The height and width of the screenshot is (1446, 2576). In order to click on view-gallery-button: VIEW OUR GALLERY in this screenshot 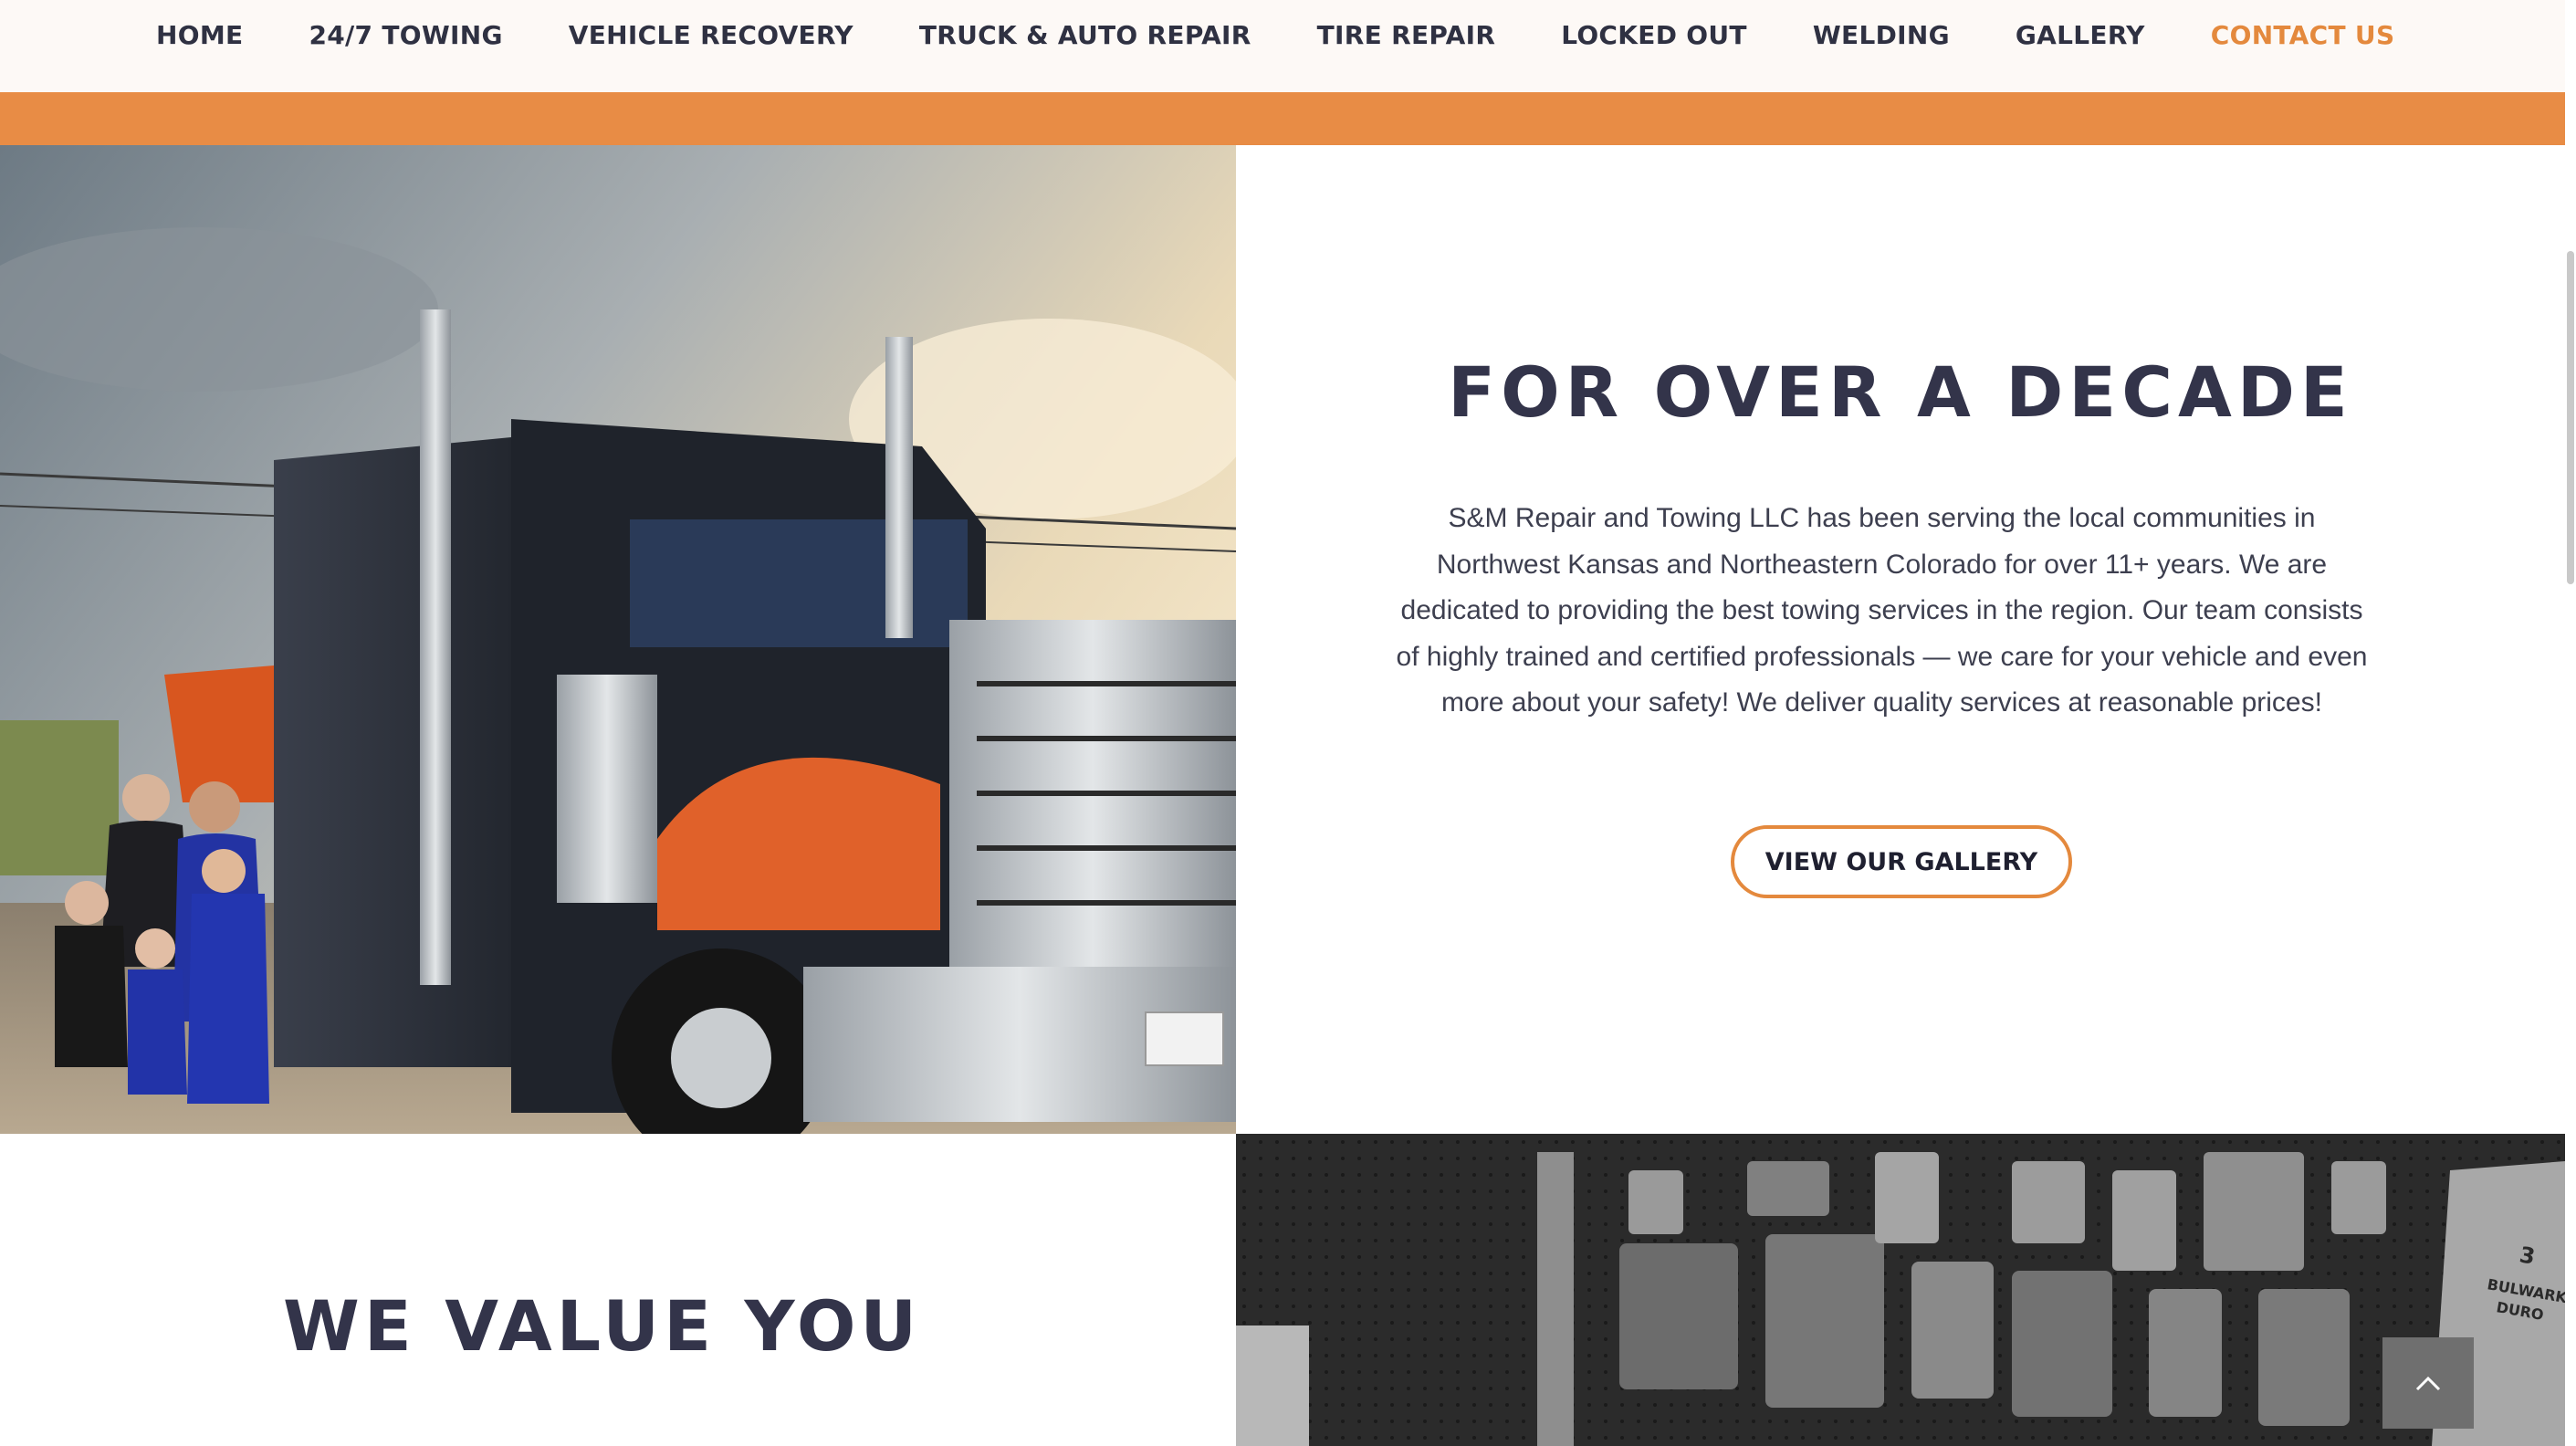, I will do `click(1901, 862)`.